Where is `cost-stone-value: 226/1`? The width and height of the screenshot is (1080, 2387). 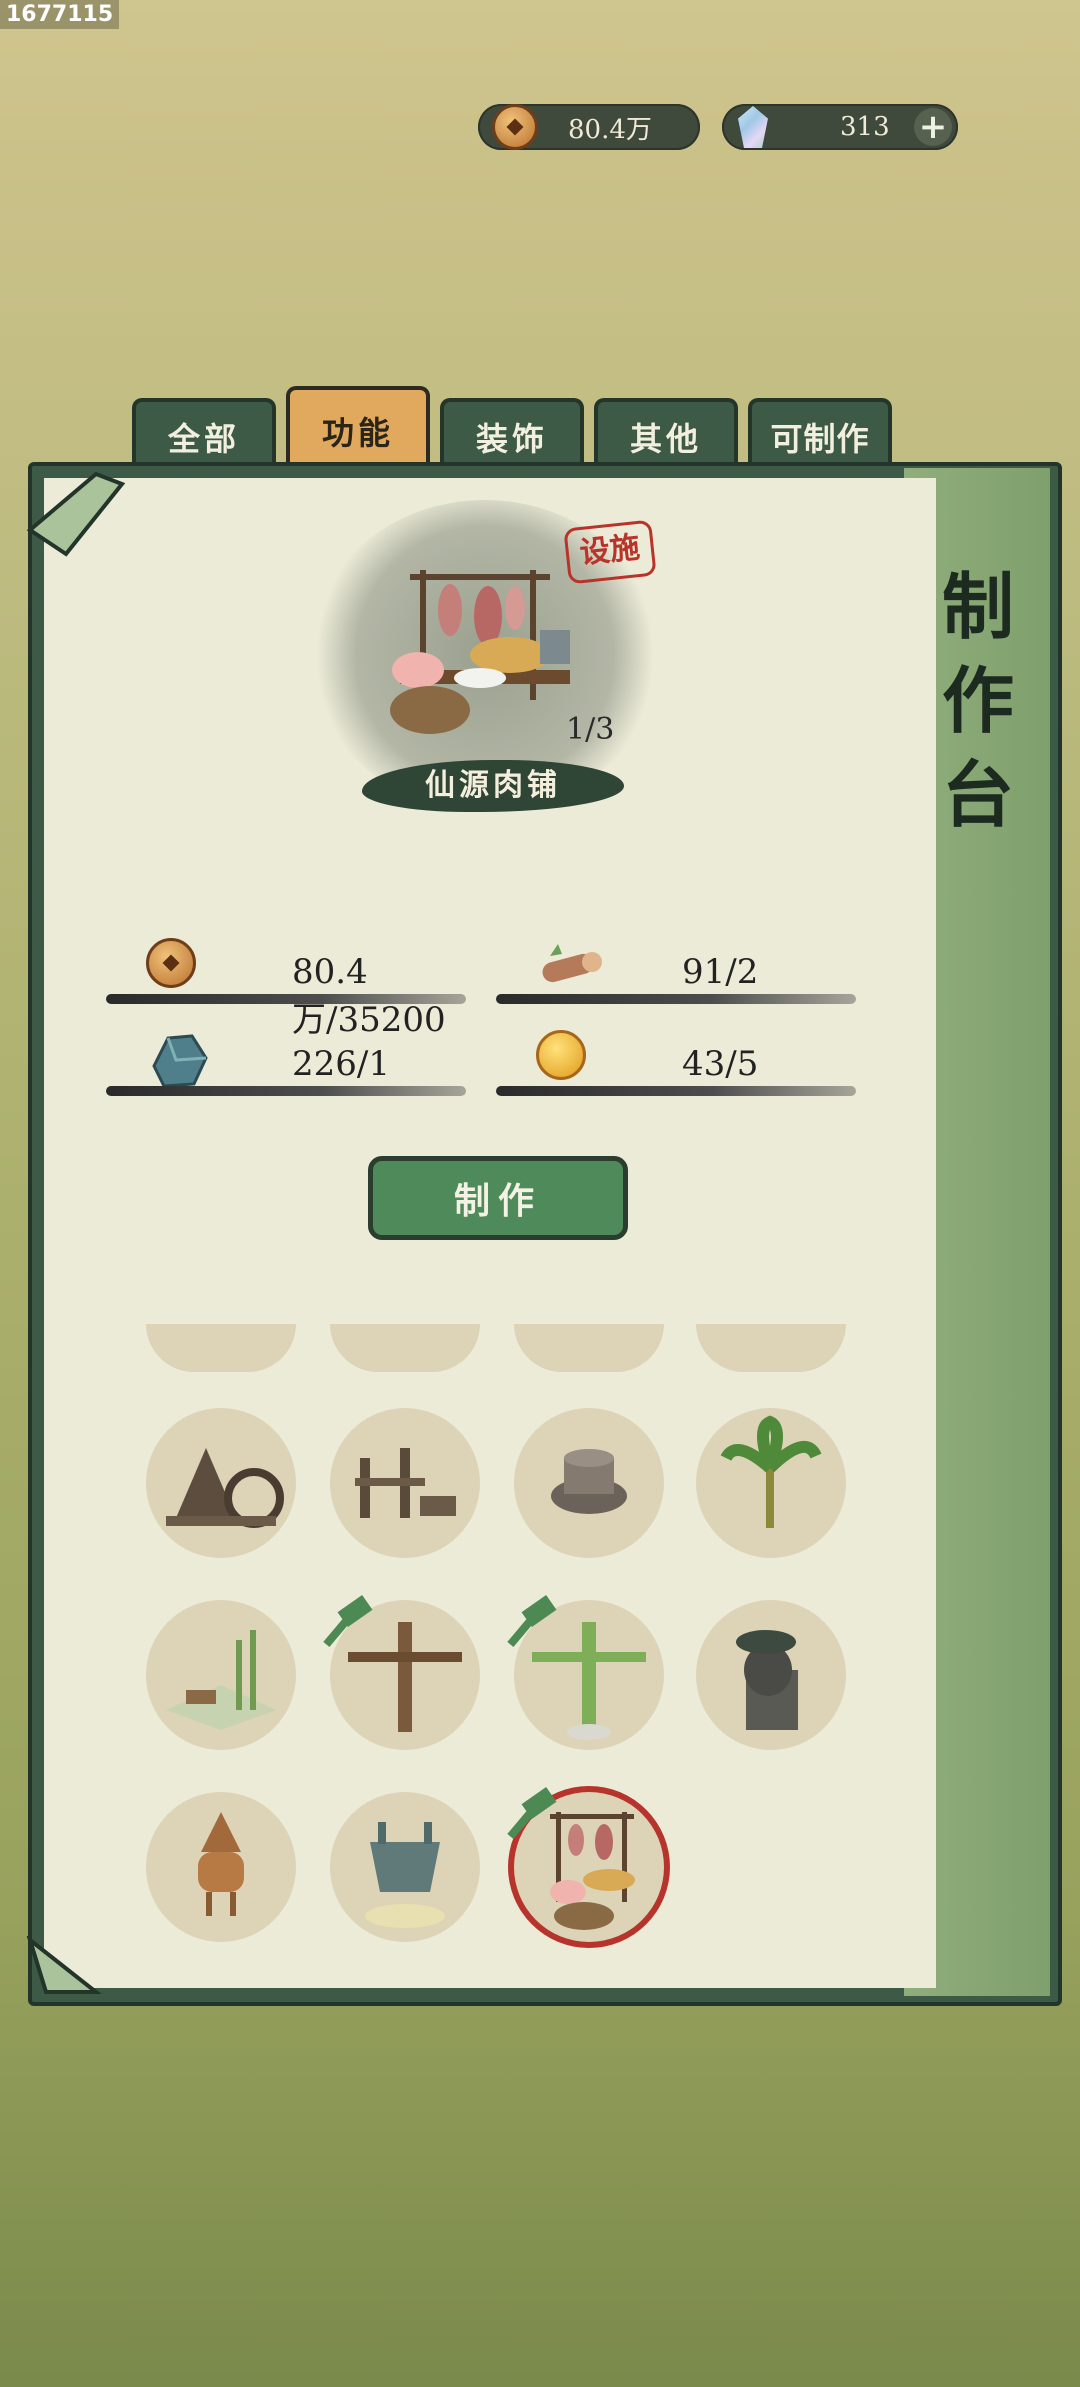
cost-stone-value: 226/1 is located at coordinates (341, 1064).